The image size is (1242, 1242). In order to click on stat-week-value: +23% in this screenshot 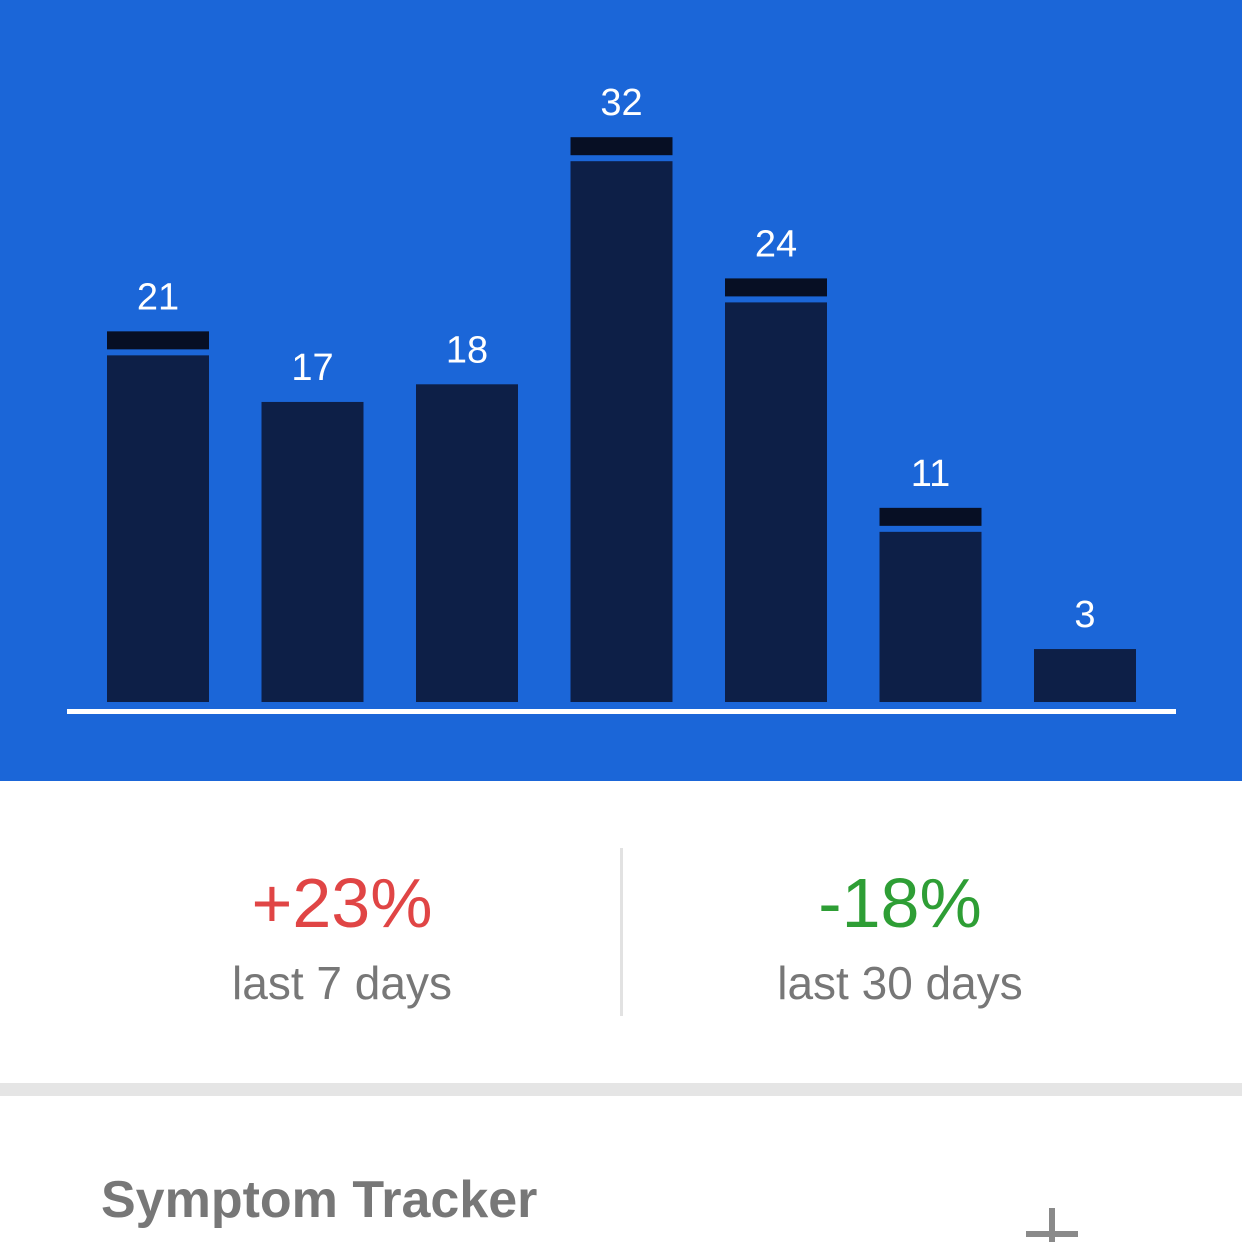, I will do `click(342, 903)`.